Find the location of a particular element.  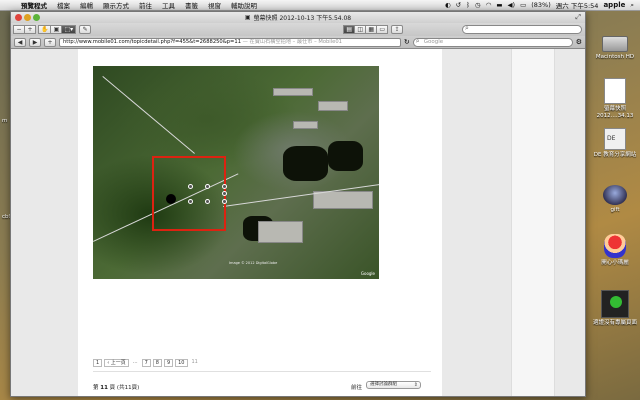

map-copyright: Image © 2012 DigitalGlobe is located at coordinates (253, 263).